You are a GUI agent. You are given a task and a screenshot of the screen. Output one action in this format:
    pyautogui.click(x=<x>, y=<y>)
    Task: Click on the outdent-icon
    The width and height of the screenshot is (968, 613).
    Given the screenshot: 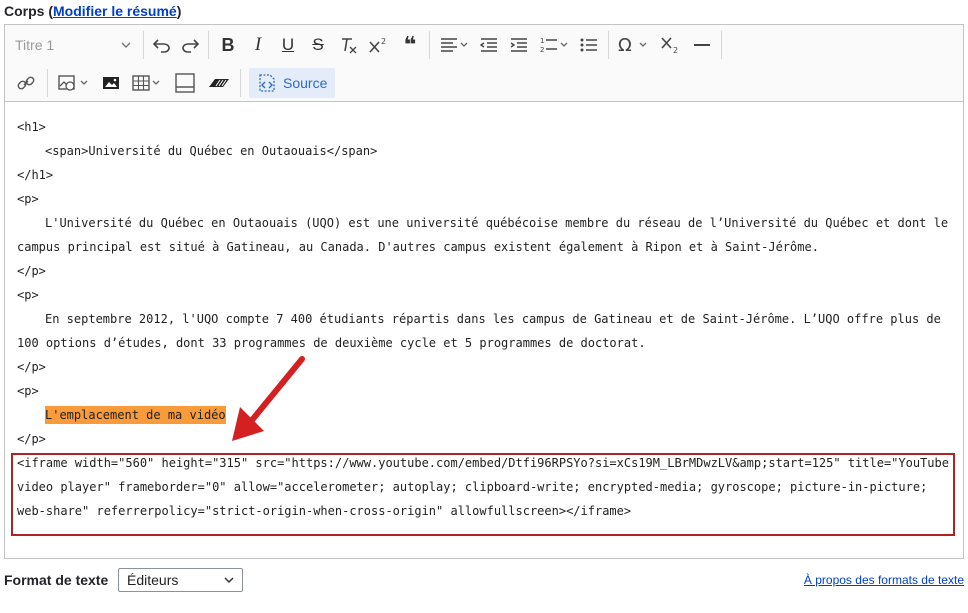 What is the action you would take?
    pyautogui.click(x=489, y=45)
    